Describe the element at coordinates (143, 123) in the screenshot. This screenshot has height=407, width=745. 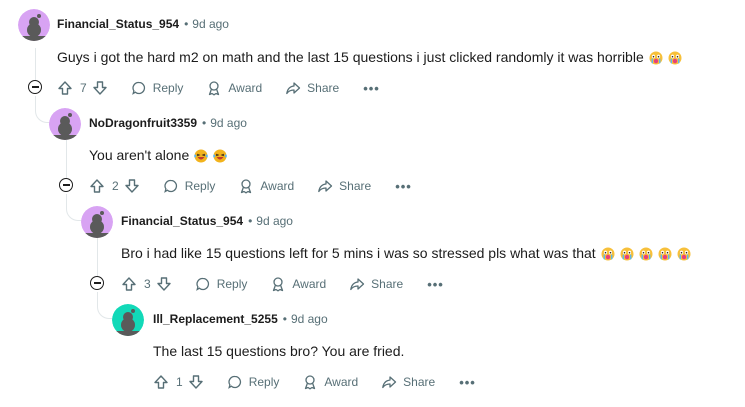
I see `username: NoDragonfruit3359` at that location.